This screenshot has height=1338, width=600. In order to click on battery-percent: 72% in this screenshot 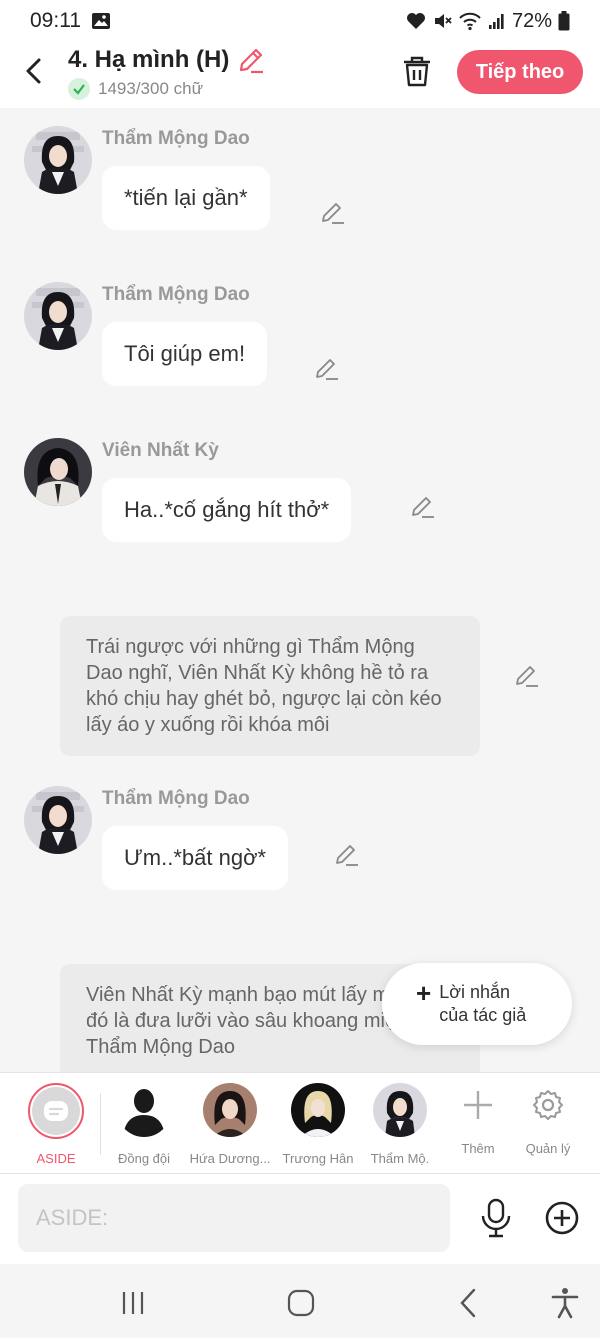, I will do `click(531, 20)`.